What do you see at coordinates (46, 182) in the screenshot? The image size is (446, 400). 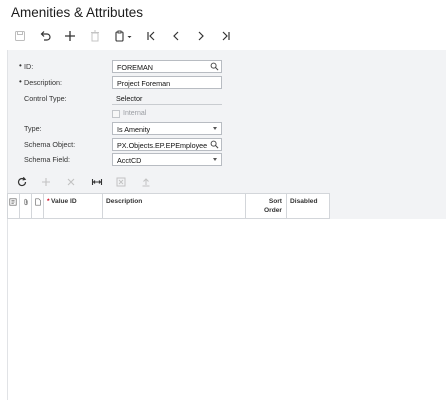 I see `add-row-icon` at bounding box center [46, 182].